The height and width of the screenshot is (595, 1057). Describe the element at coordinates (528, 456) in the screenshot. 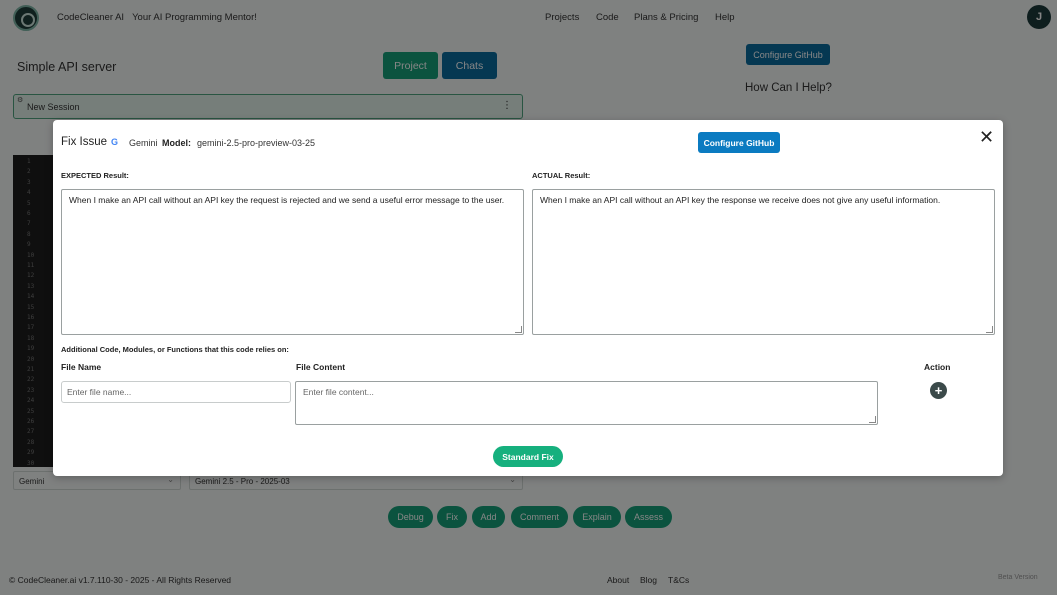

I see `standard-fix-button: Standard Fix` at that location.